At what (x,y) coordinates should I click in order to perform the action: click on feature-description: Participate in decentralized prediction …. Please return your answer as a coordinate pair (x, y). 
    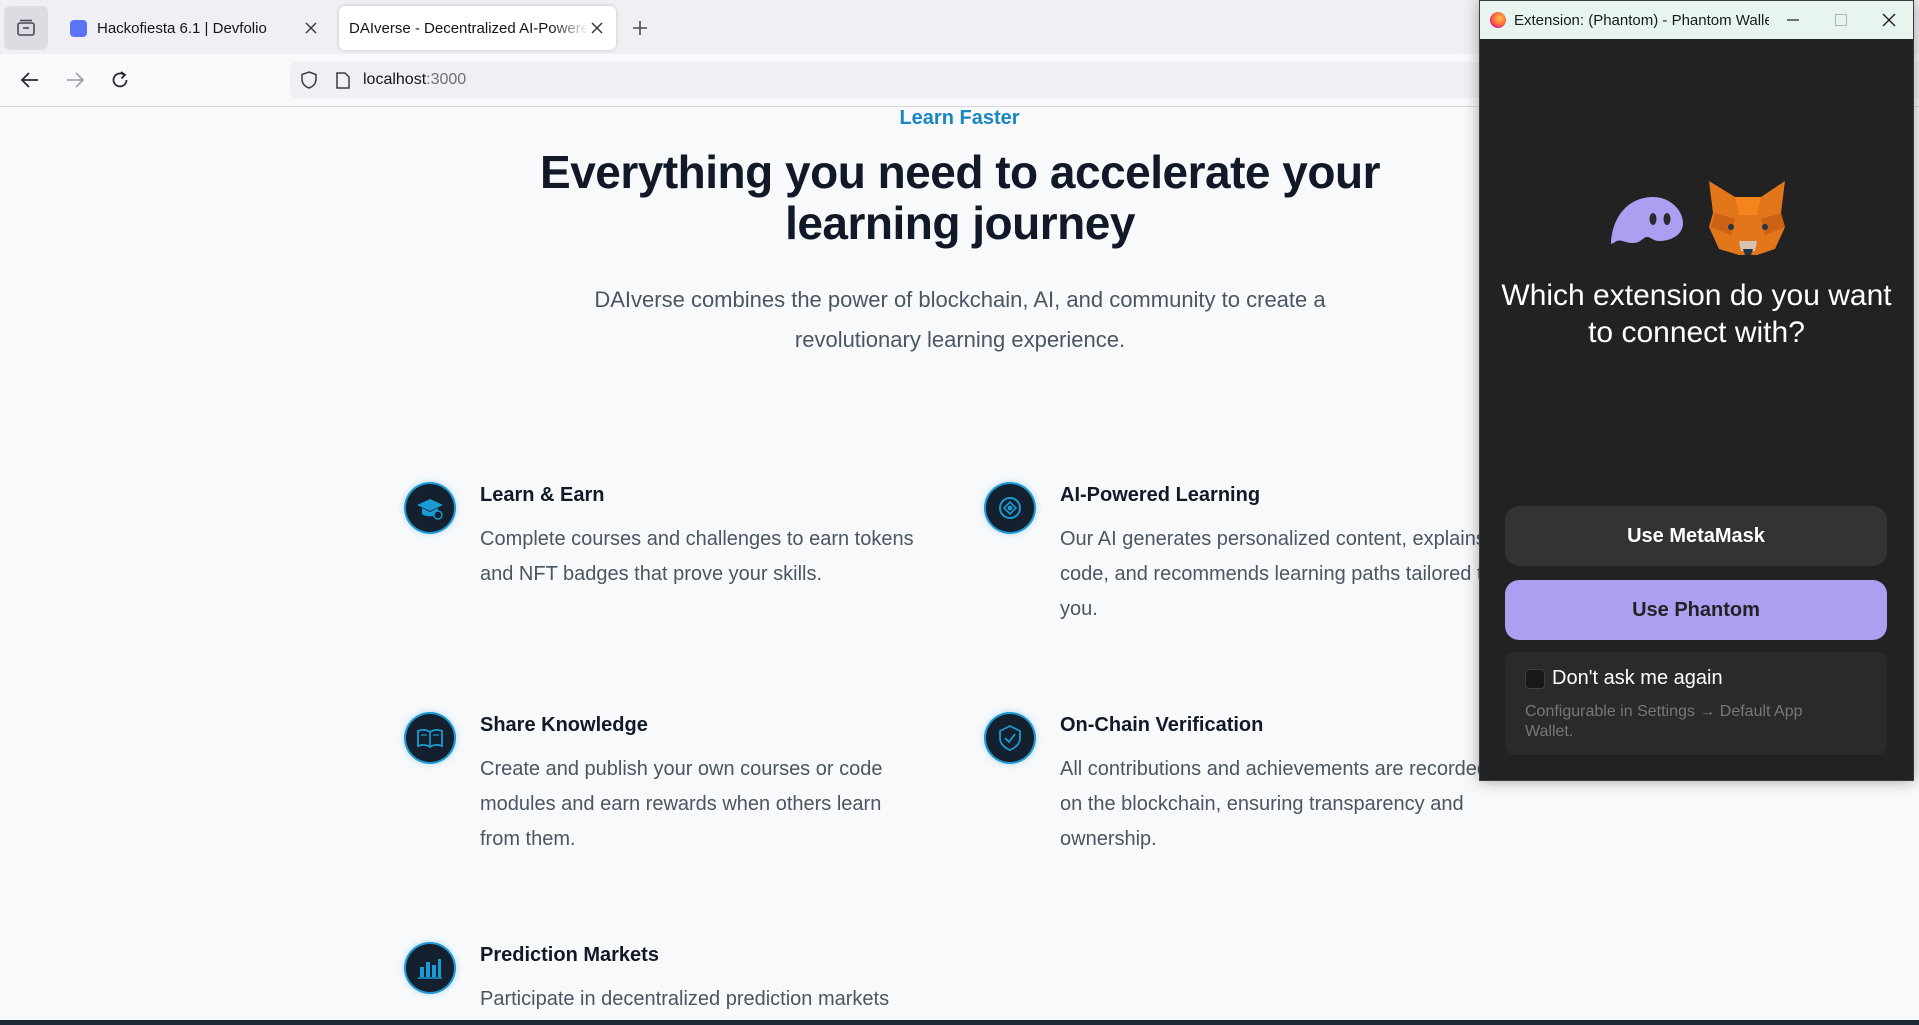
    Looking at the image, I should click on (685, 999).